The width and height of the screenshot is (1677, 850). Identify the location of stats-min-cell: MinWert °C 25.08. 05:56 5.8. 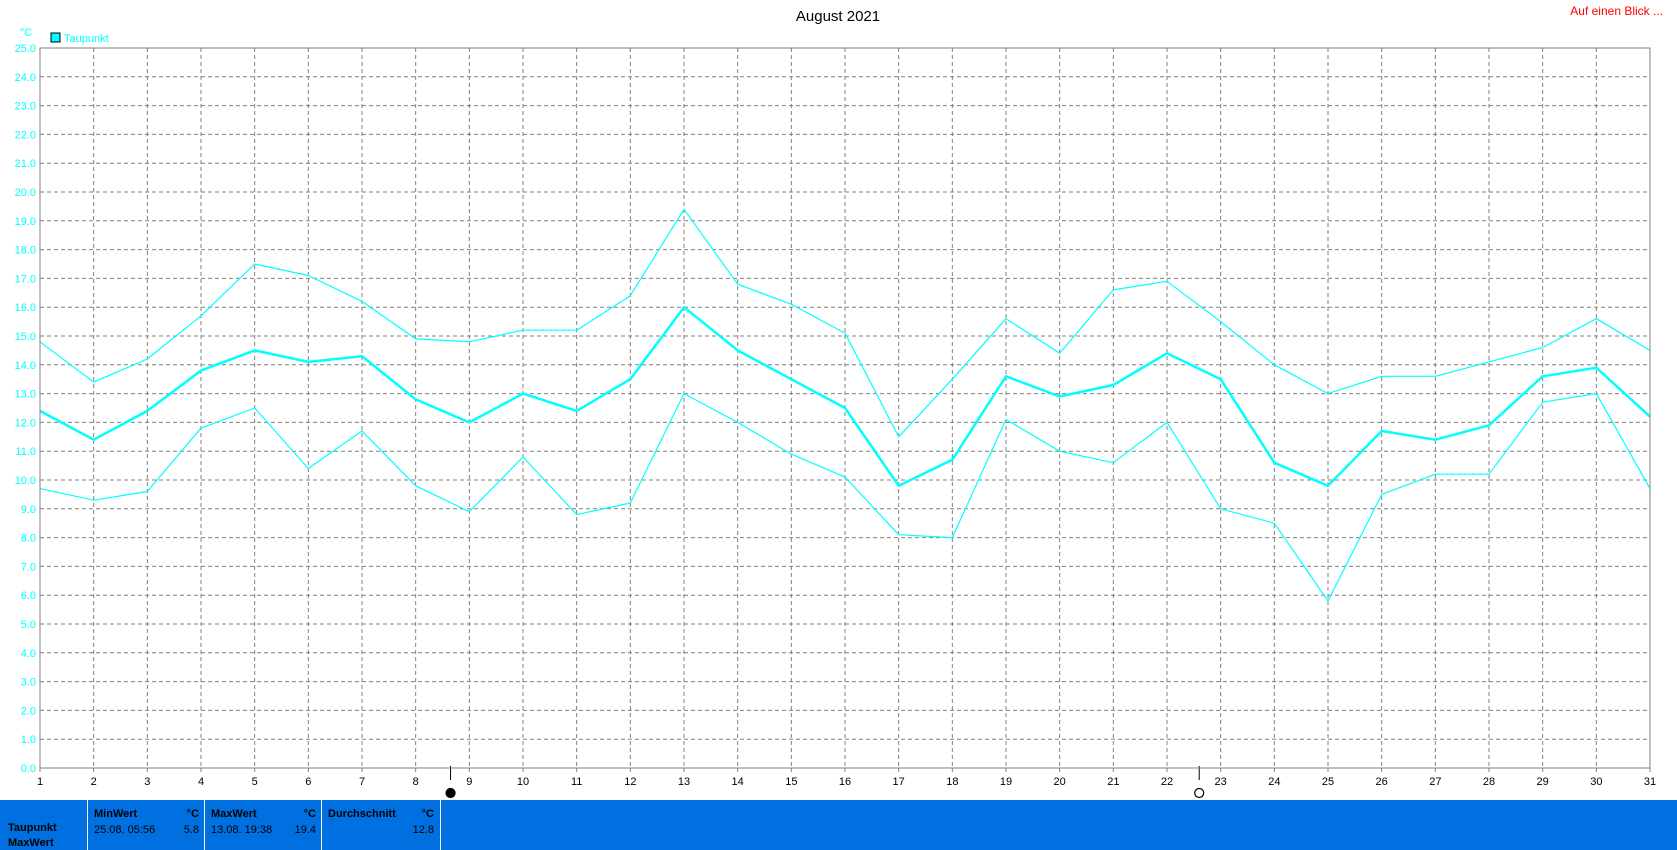
(146, 825).